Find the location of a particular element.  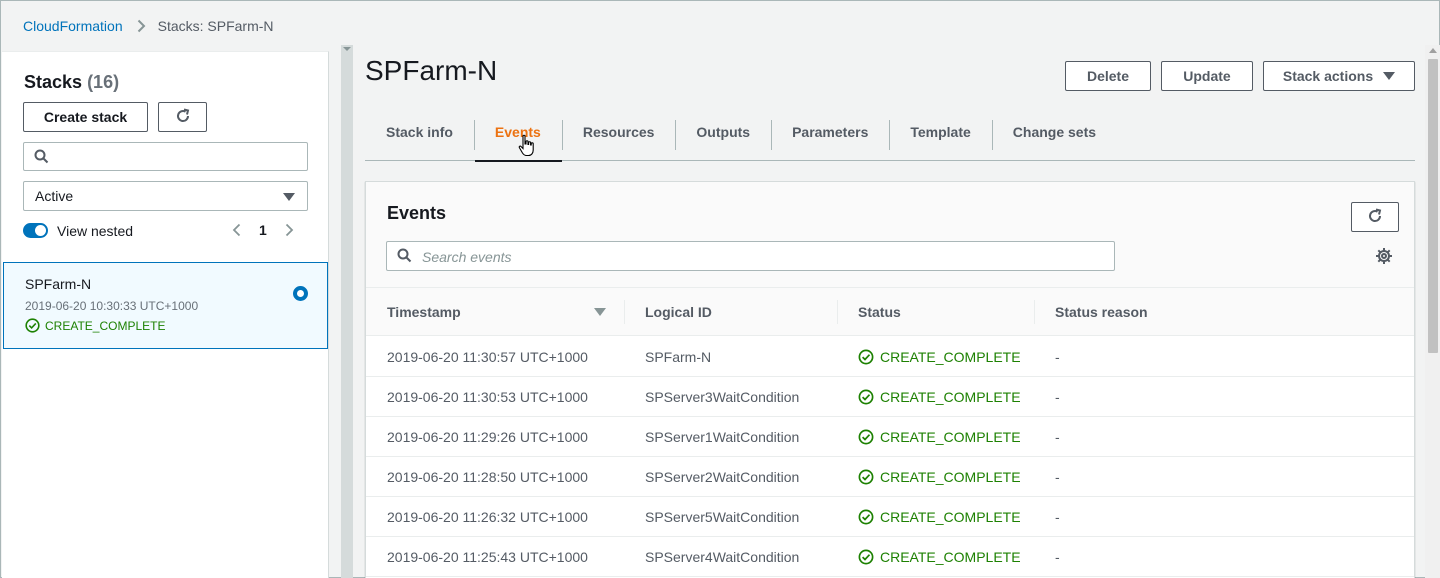

tab-parameters: Parameters is located at coordinates (830, 132).